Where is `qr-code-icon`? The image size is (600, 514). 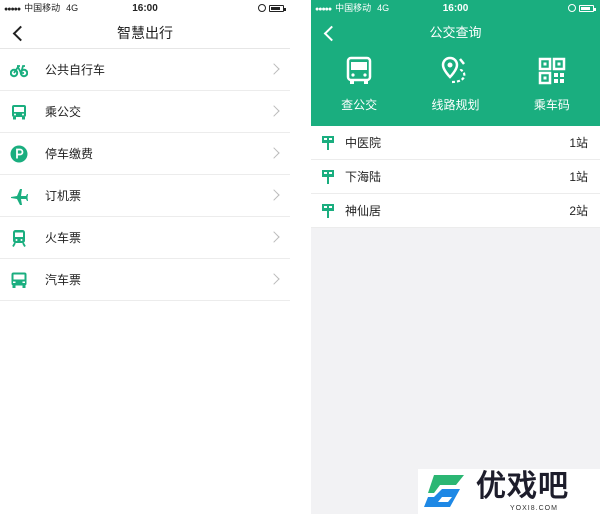
qr-code-icon is located at coordinates (552, 71).